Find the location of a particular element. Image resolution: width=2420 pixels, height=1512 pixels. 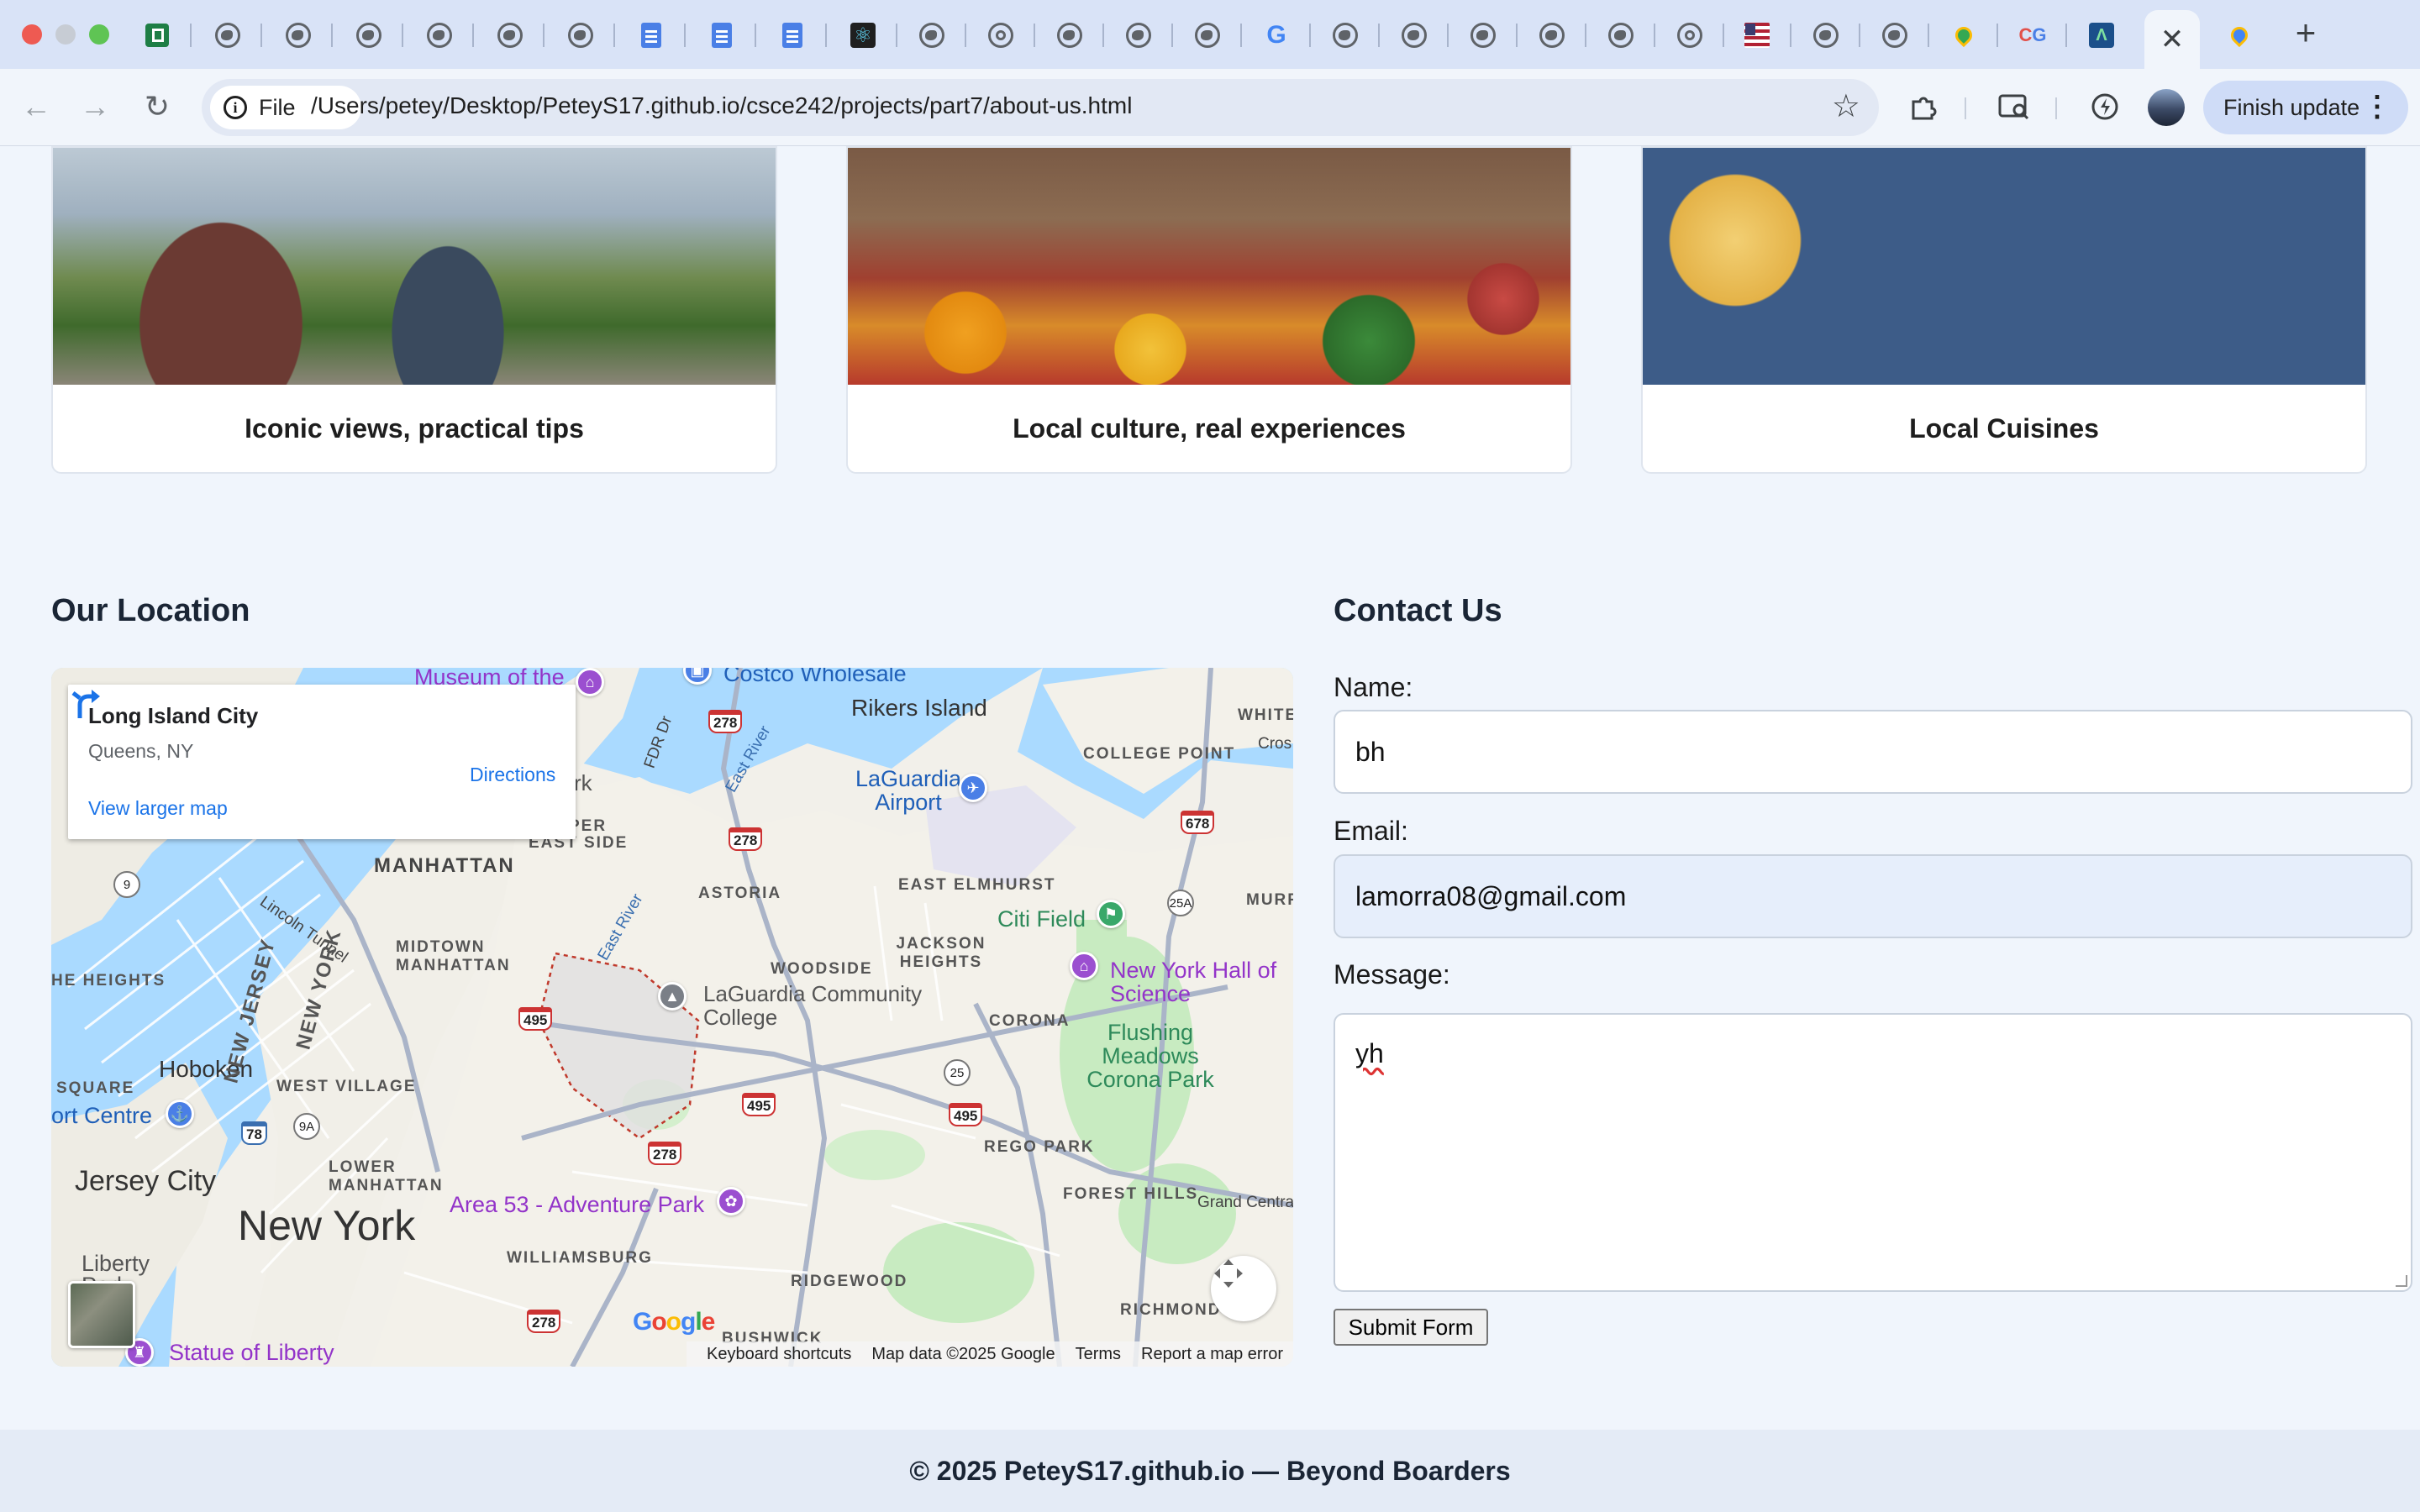

tab-strip: ⚛ G CG Λ ✕ + is located at coordinates (1210, 34).